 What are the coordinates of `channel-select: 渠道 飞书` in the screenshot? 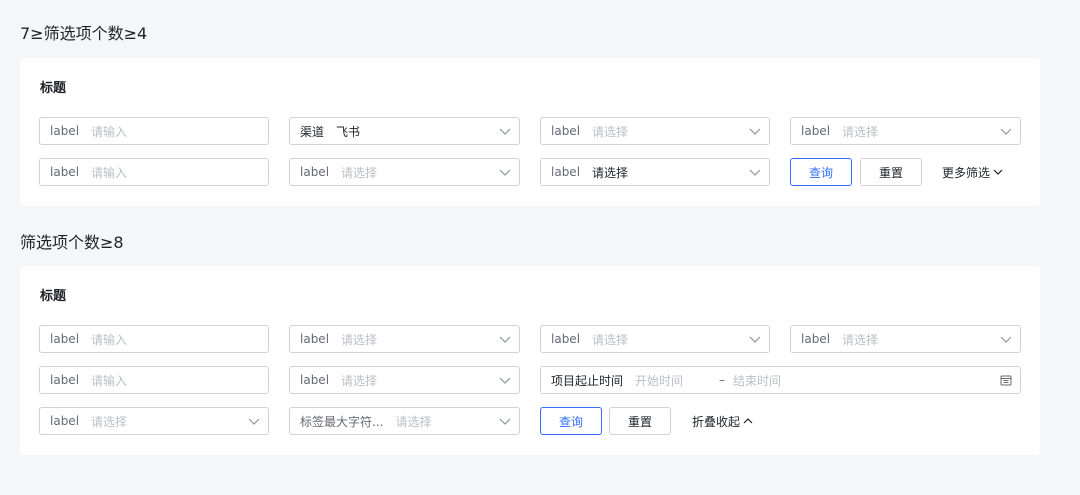 It's located at (404, 131).